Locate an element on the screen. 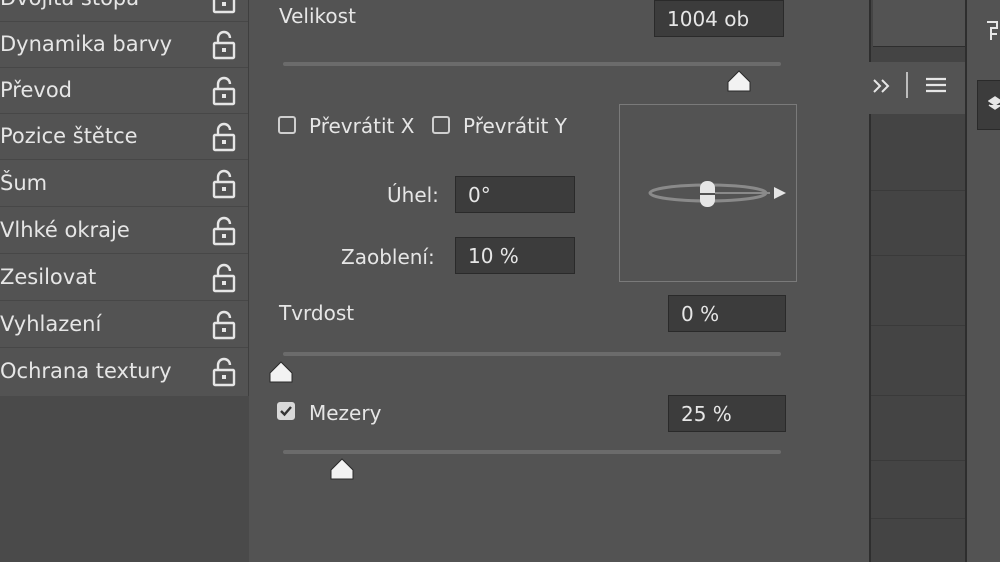 The image size is (1000, 562). panel-menu-strip is located at coordinates (917, 88).